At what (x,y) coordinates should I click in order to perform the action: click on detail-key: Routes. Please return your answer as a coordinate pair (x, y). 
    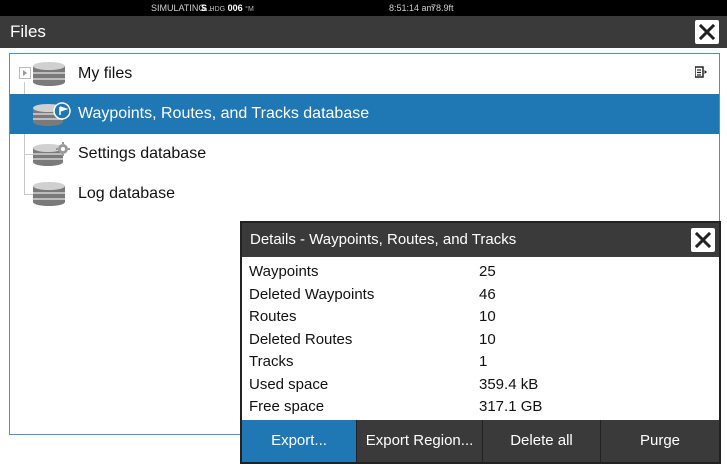
    Looking at the image, I should click on (273, 316).